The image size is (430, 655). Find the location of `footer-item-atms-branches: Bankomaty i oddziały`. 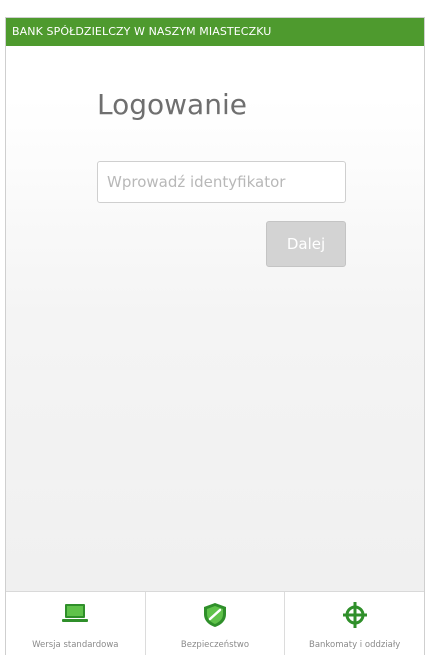

footer-item-atms-branches: Bankomaty i oddziały is located at coordinates (354, 623).